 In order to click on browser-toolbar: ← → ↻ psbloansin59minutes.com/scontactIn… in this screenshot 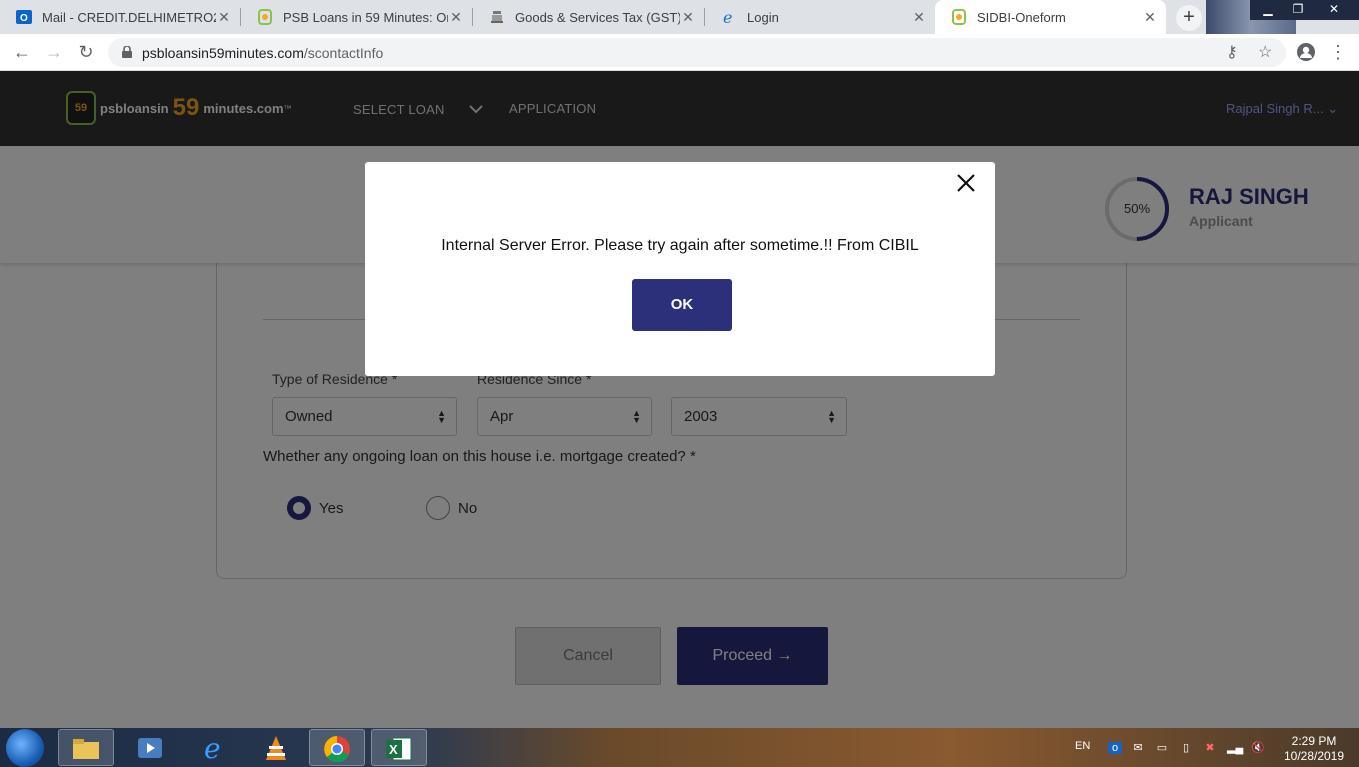, I will do `click(679, 52)`.